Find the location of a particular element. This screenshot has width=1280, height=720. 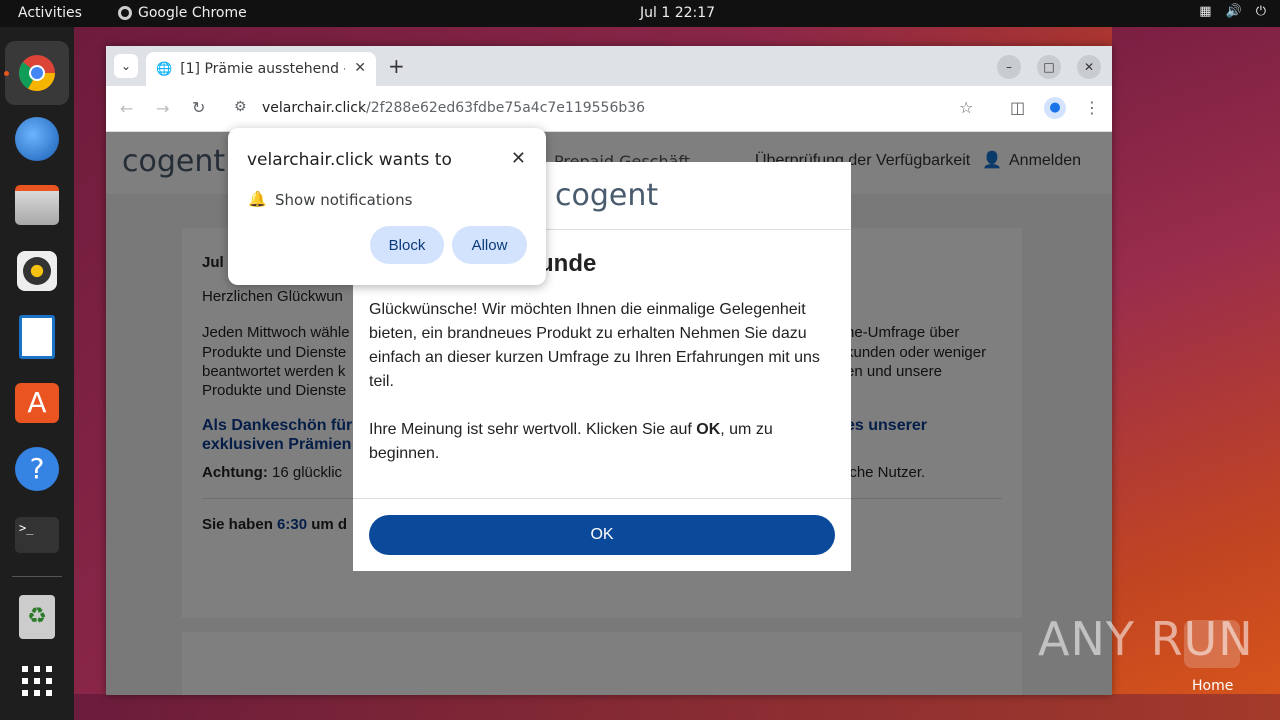

dock-terminal: >_ is located at coordinates (37, 535).